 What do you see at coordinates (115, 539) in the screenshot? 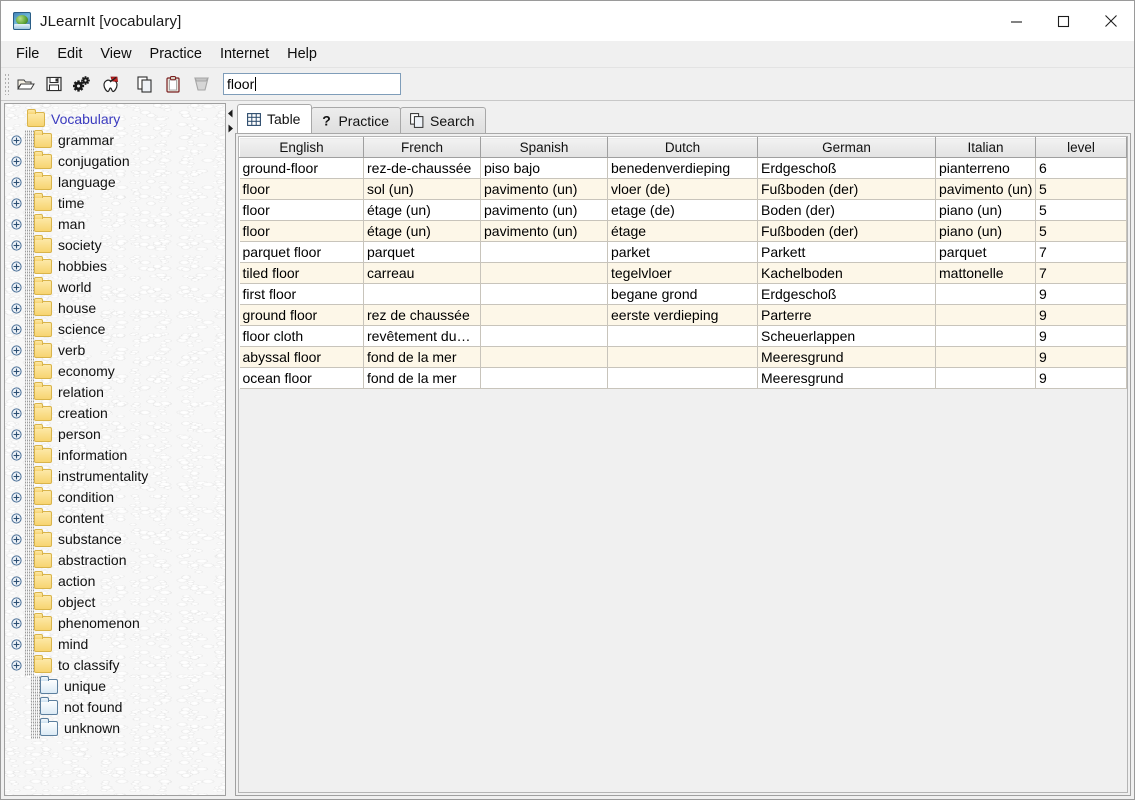
I see `tree-item-substance: substance` at bounding box center [115, 539].